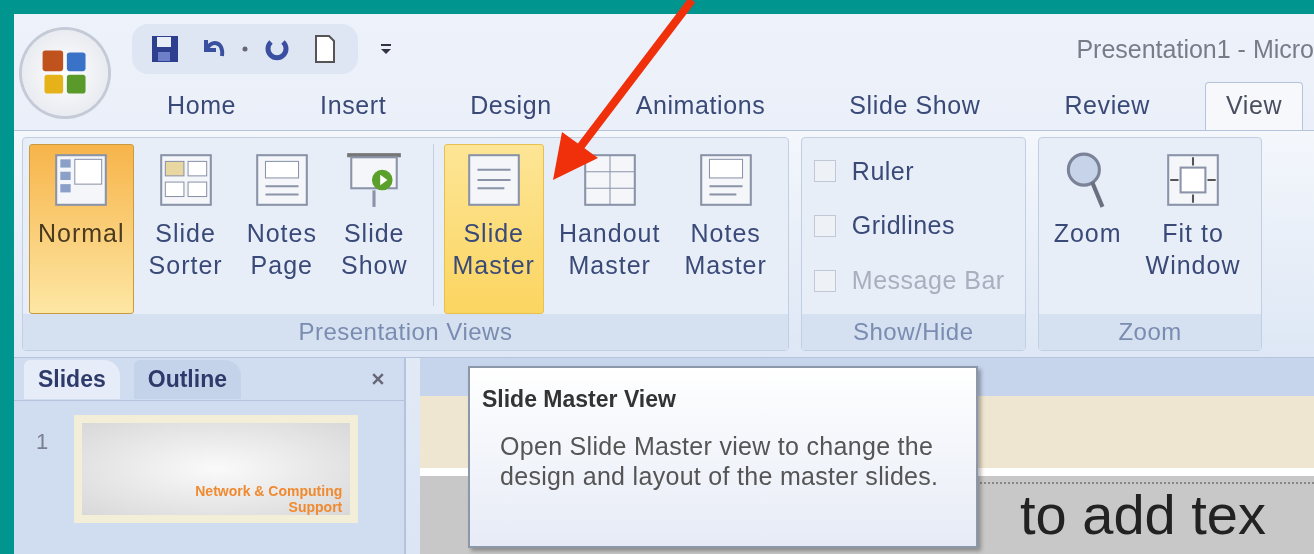  I want to click on thumbnail-subtitle: Support, so click(315, 507).